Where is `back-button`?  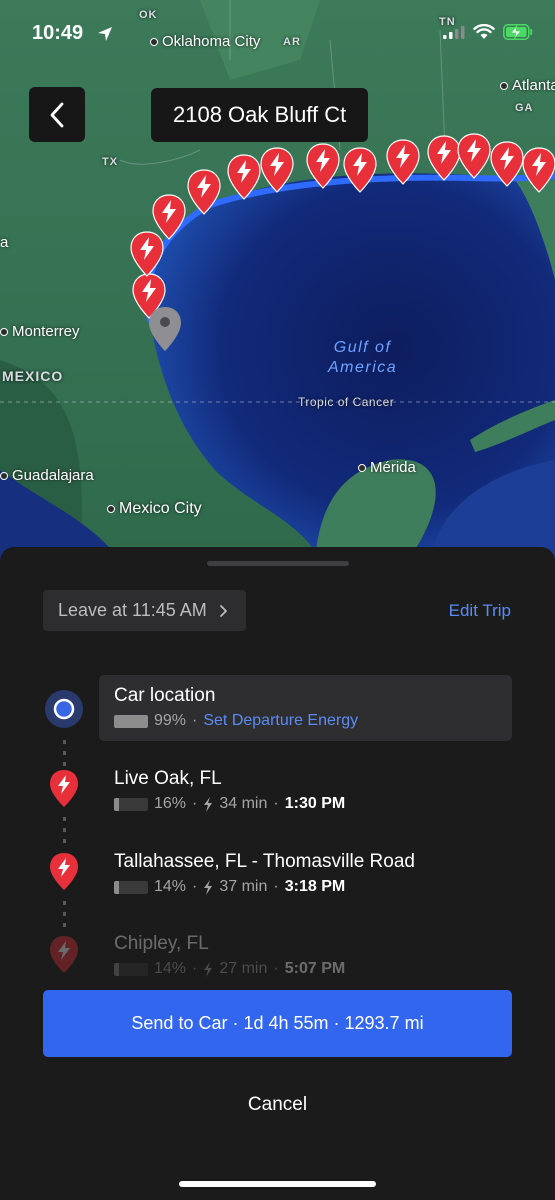 back-button is located at coordinates (57, 114).